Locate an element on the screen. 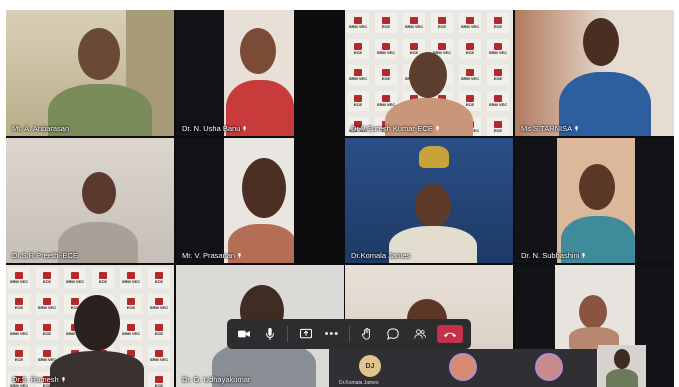  video-tile: Ms.S.TARNISA is located at coordinates (594, 73).